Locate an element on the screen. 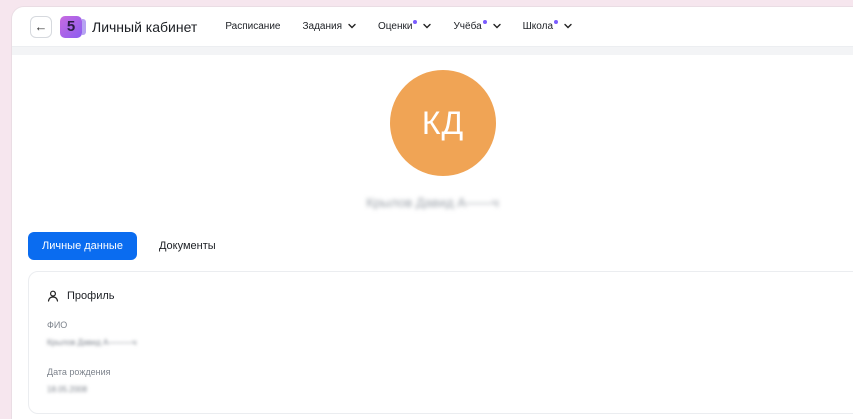 This screenshot has width=853, height=419. app-logo: 5 is located at coordinates (73, 26).